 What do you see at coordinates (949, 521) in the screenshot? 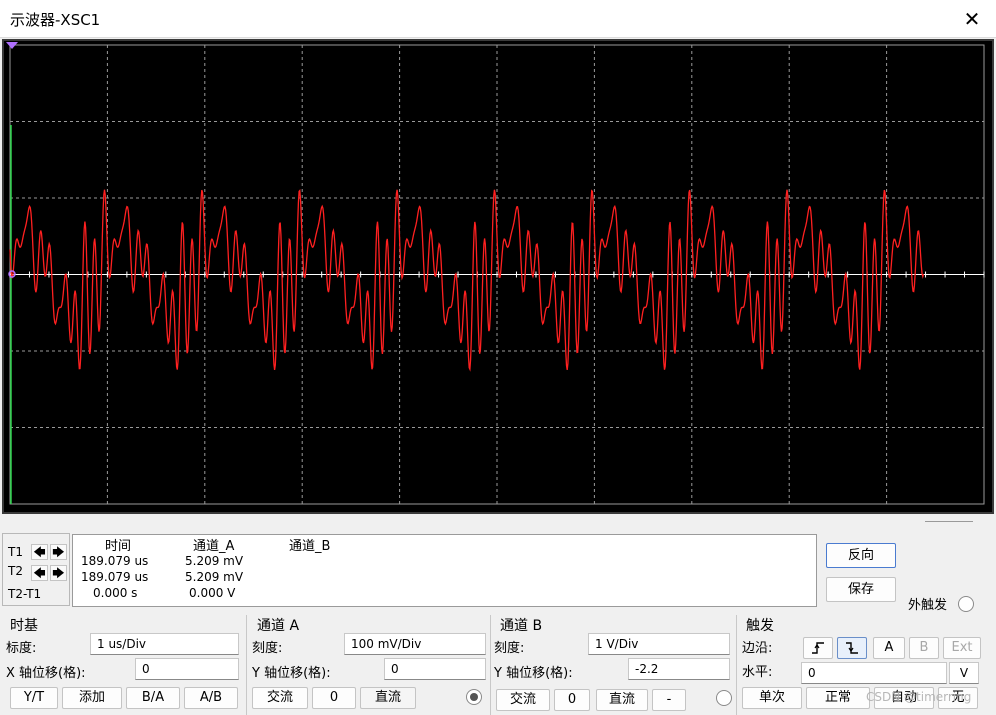
I see `resize-handle` at bounding box center [949, 521].